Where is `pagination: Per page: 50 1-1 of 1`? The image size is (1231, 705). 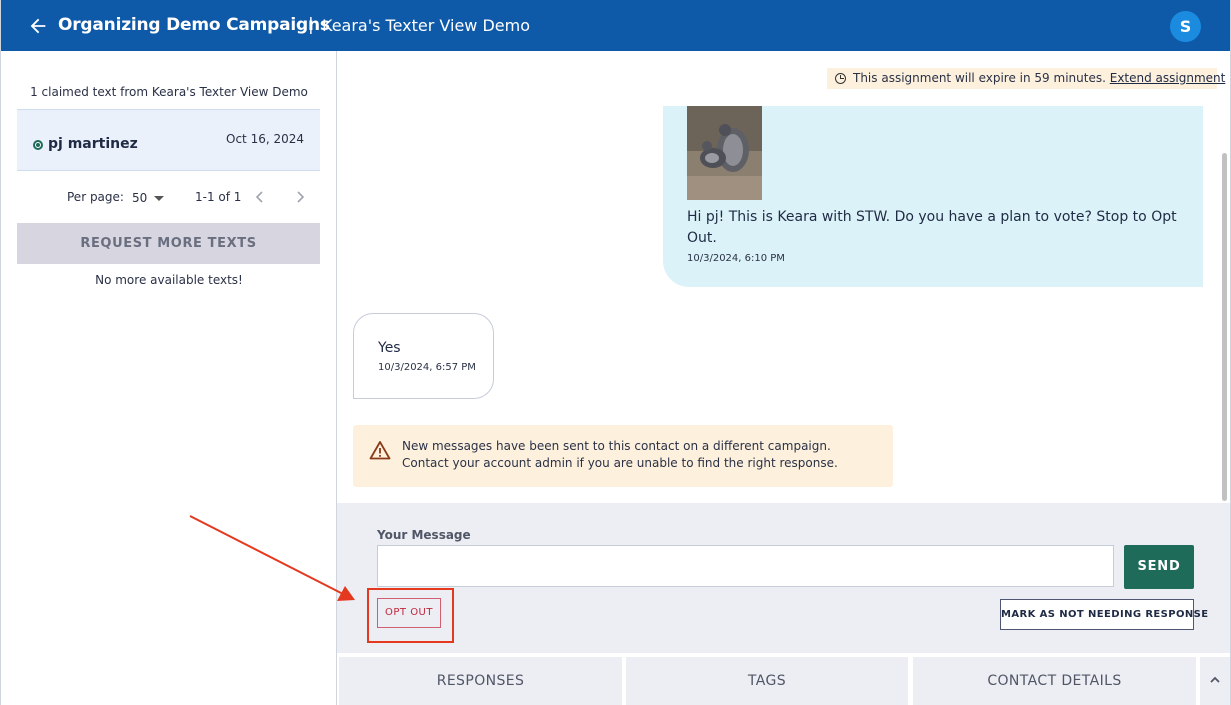
pagination: Per page: 50 1-1 of 1 is located at coordinates (169, 198).